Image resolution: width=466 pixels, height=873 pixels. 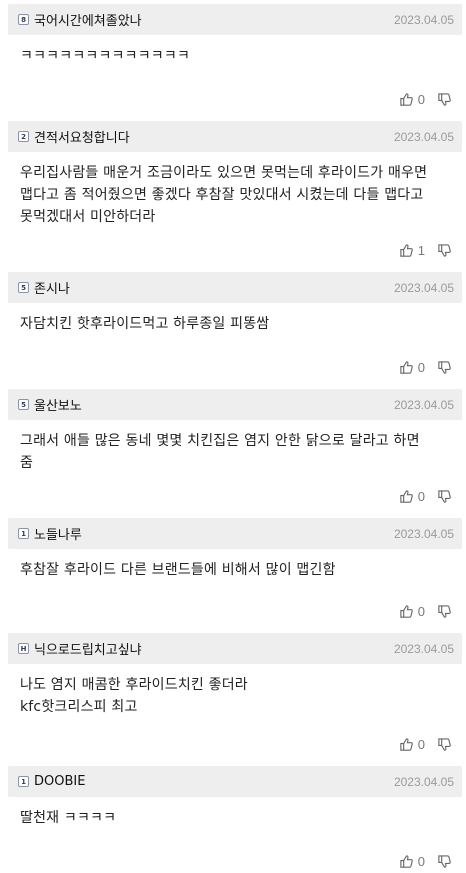 What do you see at coordinates (235, 698) in the screenshot?
I see `comment-body: 나도 염지 매콤한 후라이드치킨 좋더라 kfc핫크리스피 최고` at bounding box center [235, 698].